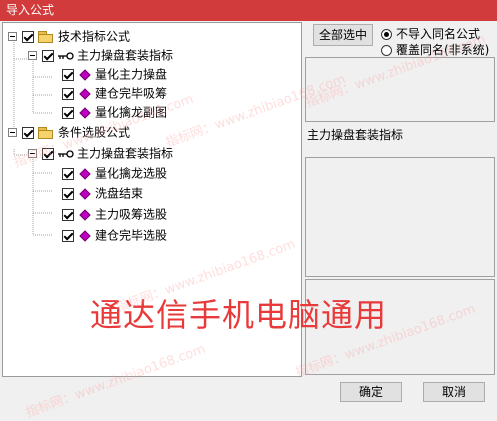  I want to click on node-label: 量化擒龙选股, so click(131, 173).